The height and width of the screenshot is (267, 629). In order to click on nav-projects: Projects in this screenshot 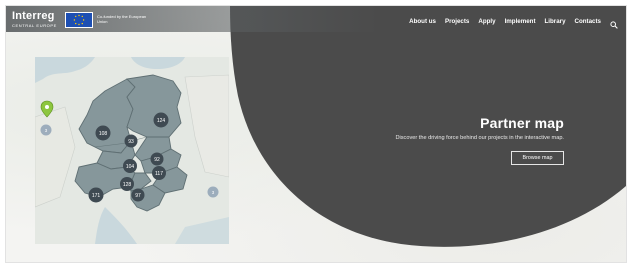, I will do `click(457, 21)`.